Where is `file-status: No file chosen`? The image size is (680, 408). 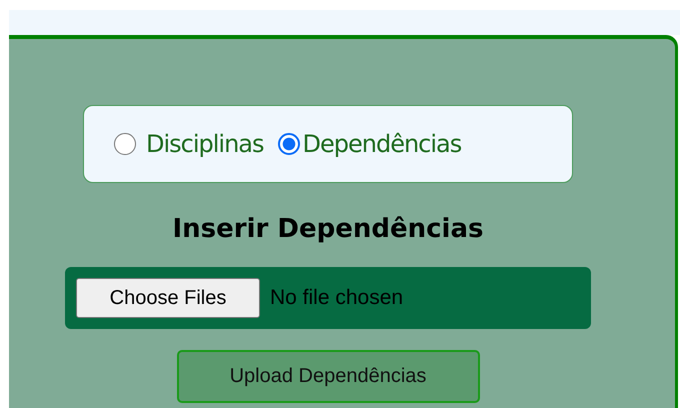
file-status: No file chosen is located at coordinates (337, 298).